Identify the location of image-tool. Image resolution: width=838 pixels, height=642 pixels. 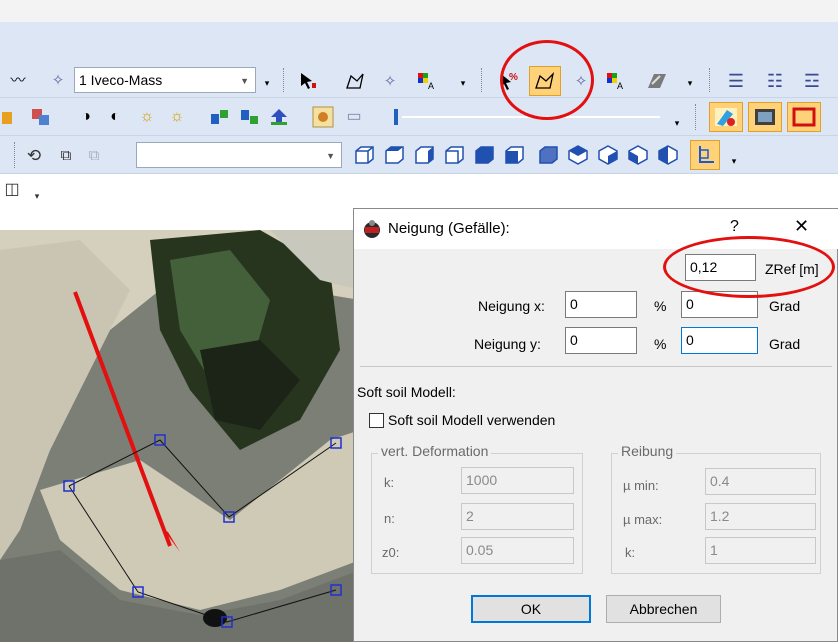
(765, 117).